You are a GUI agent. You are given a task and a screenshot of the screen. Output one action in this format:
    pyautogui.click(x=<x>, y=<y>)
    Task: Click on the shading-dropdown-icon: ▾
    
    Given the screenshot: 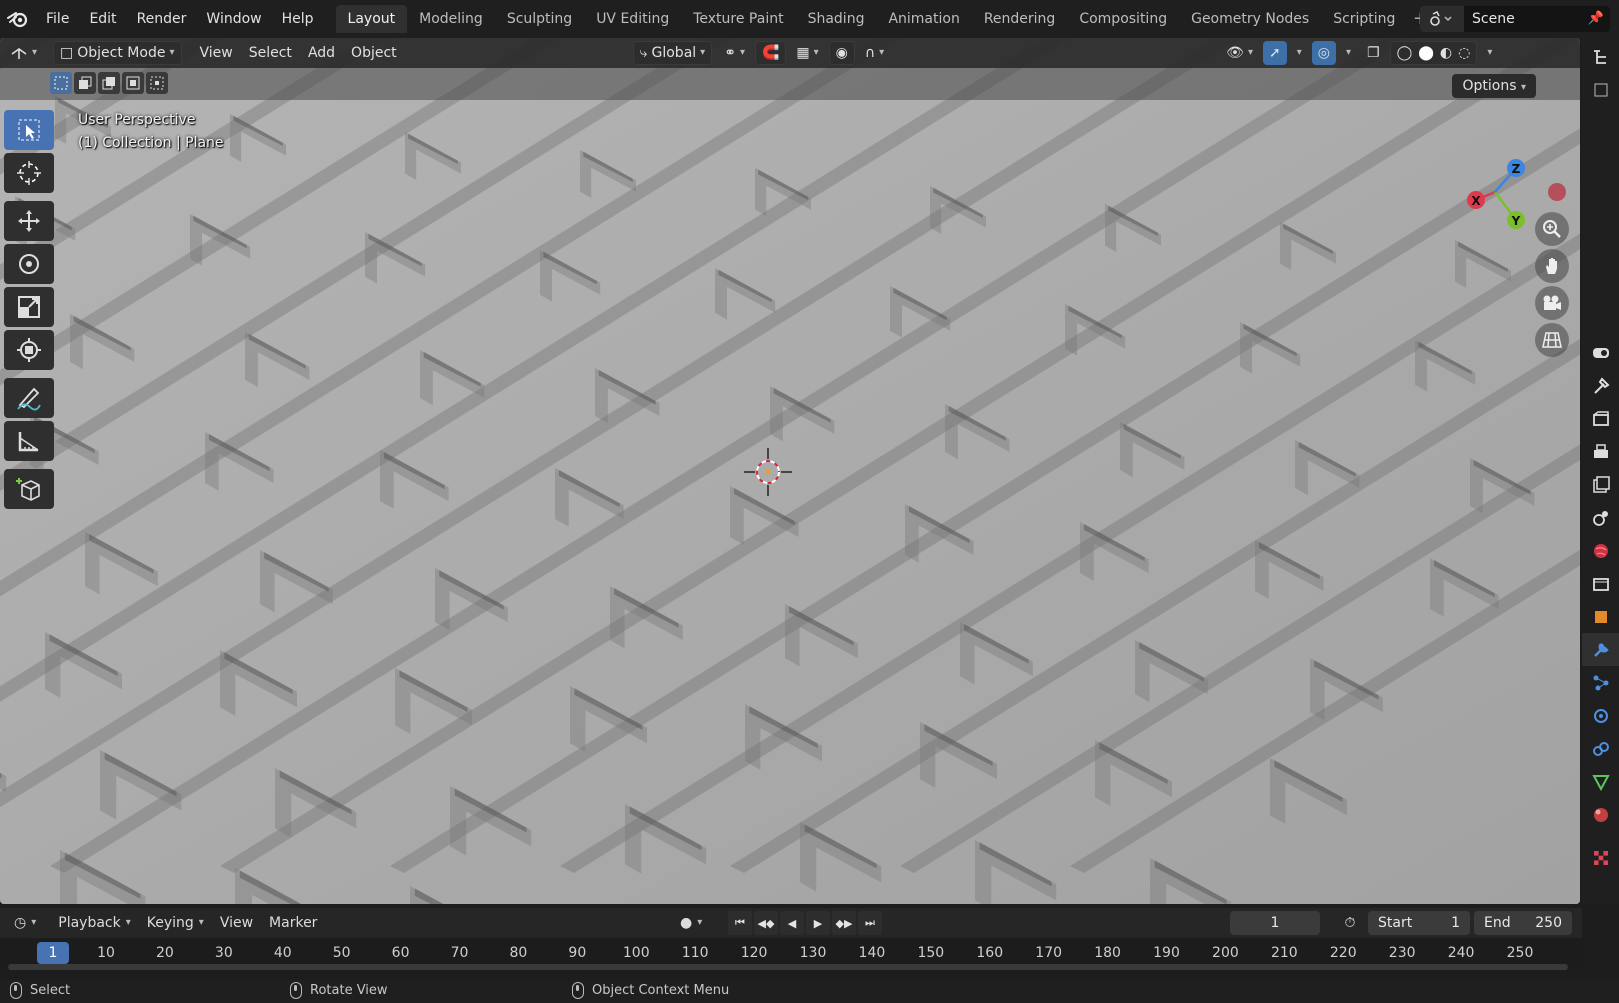 What is the action you would take?
    pyautogui.click(x=1489, y=53)
    